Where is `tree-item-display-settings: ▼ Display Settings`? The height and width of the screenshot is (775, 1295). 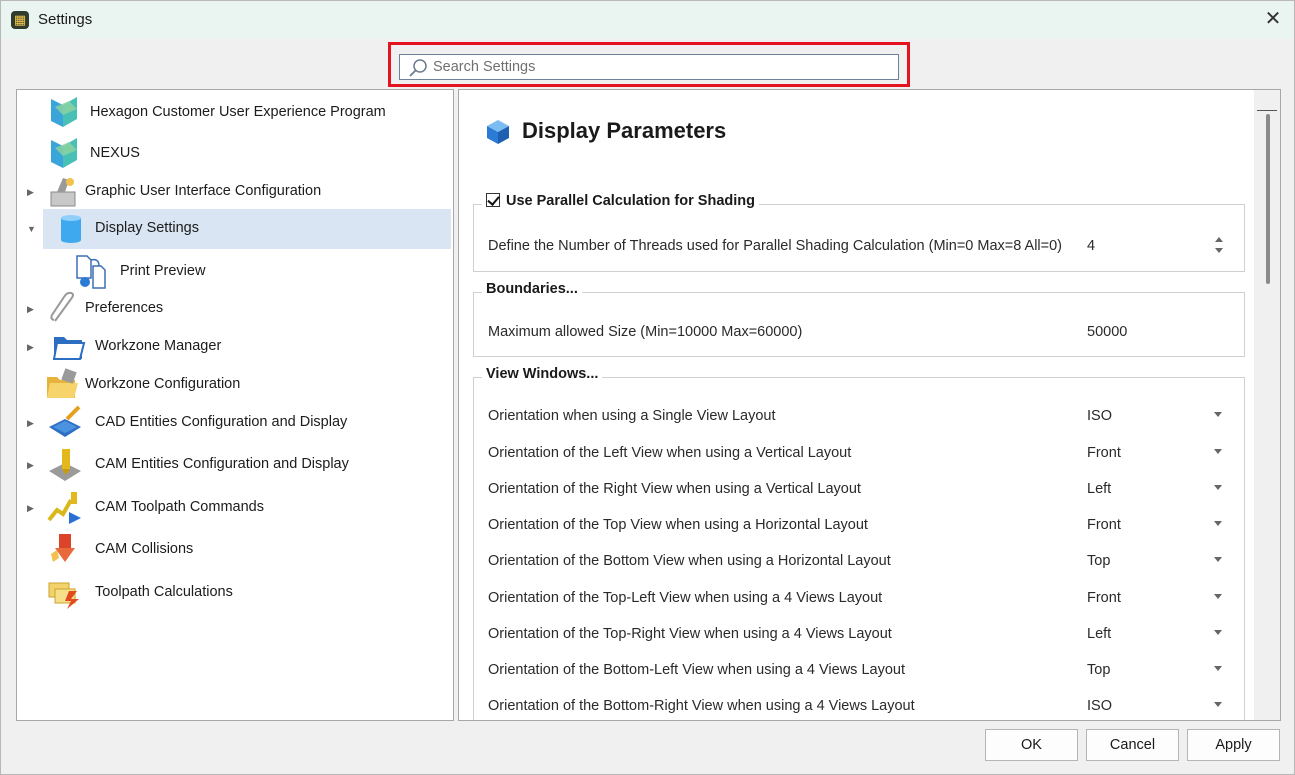 tree-item-display-settings: ▼ Display Settings is located at coordinates (235, 229).